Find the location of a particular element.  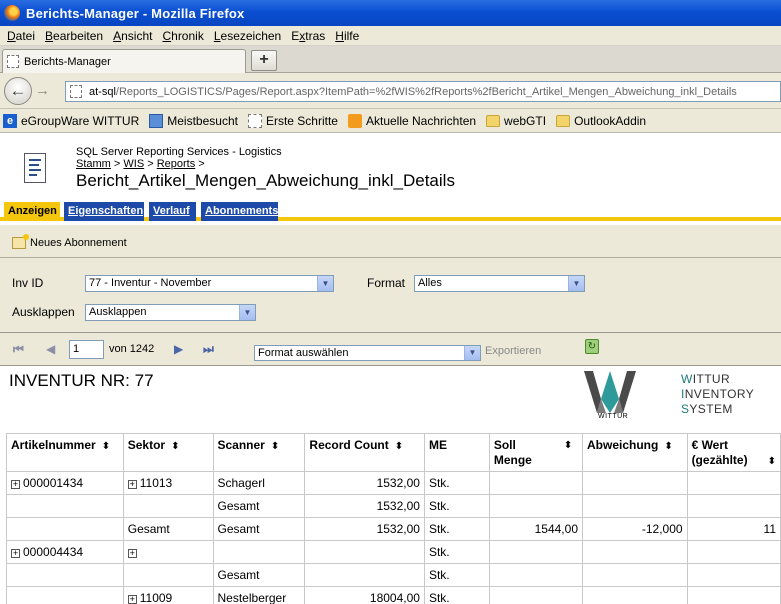

inv-id-select: 77 - Inventur - November ▼ is located at coordinates (209, 283).